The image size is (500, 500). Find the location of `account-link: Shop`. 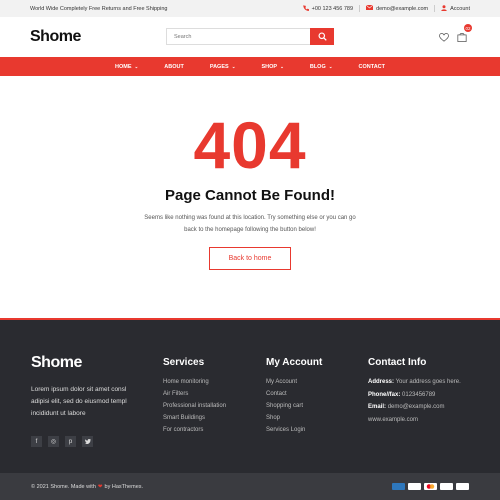

account-link: Shop is located at coordinates (294, 418).